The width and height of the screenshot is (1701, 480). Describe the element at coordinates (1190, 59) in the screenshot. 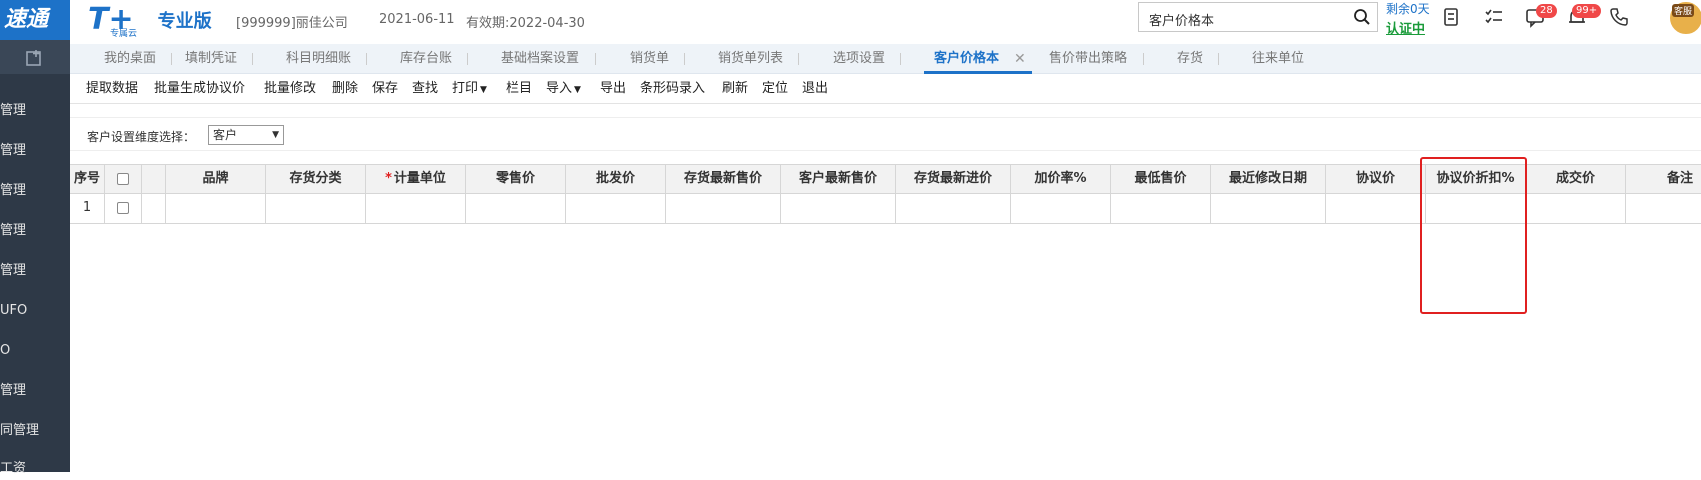

I see `tab-inventory: 存货` at that location.